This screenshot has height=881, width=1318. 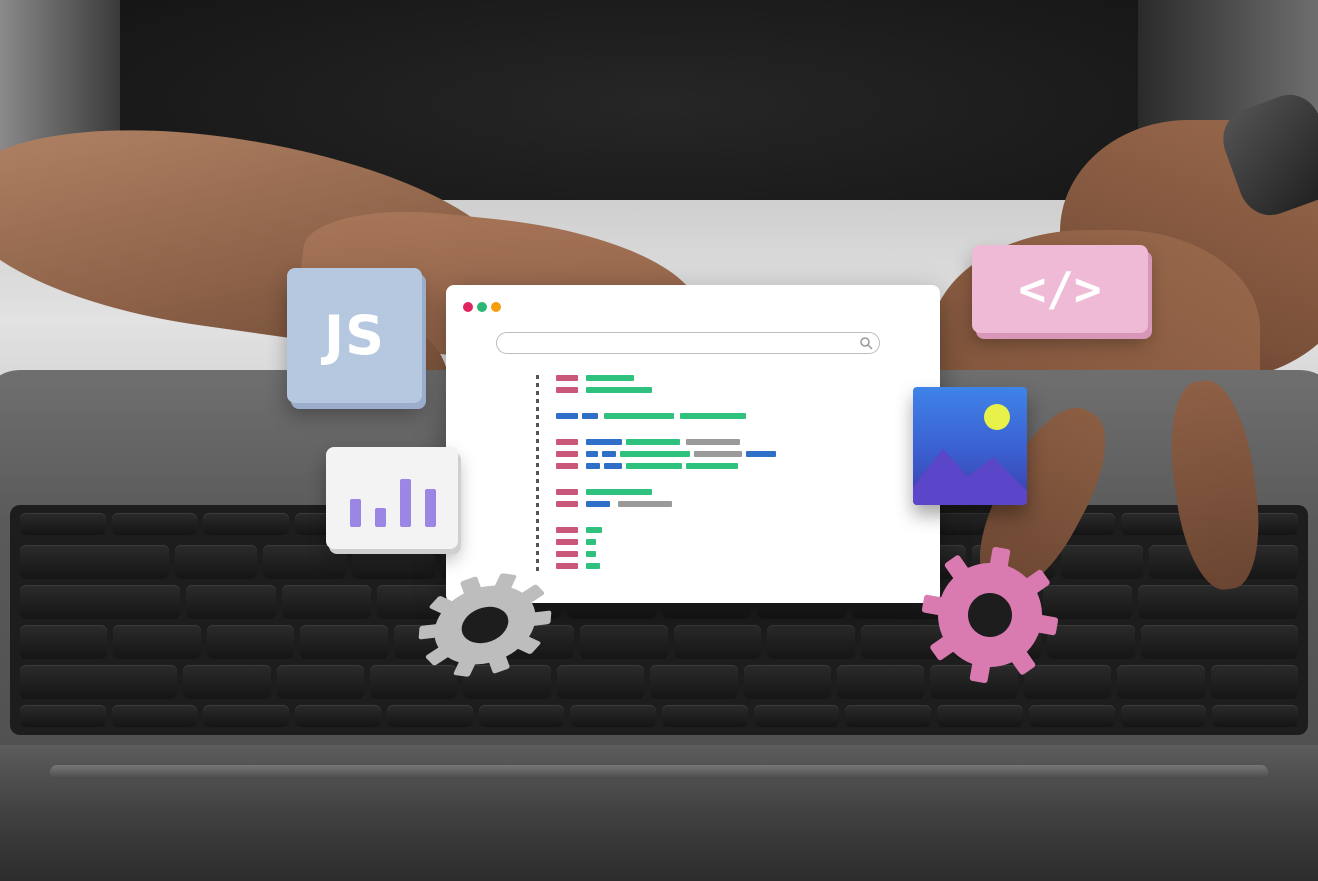 I want to click on code-tag-label: </>, so click(x=1060, y=289).